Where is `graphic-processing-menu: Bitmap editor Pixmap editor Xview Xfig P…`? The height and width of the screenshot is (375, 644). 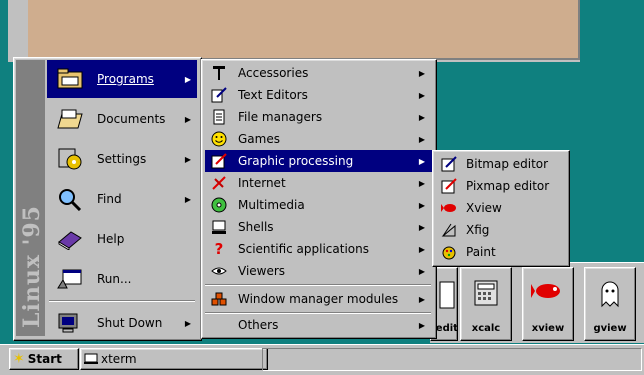
graphic-processing-menu: Bitmap editor Pixmap editor Xview Xfig P… is located at coordinates (501, 208).